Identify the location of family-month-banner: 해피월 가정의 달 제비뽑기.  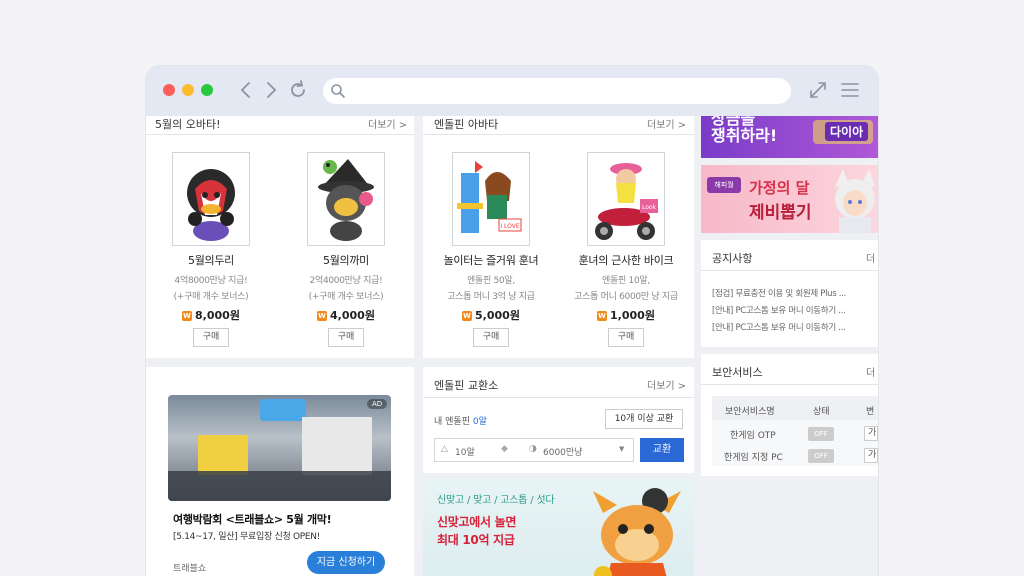
(789, 199).